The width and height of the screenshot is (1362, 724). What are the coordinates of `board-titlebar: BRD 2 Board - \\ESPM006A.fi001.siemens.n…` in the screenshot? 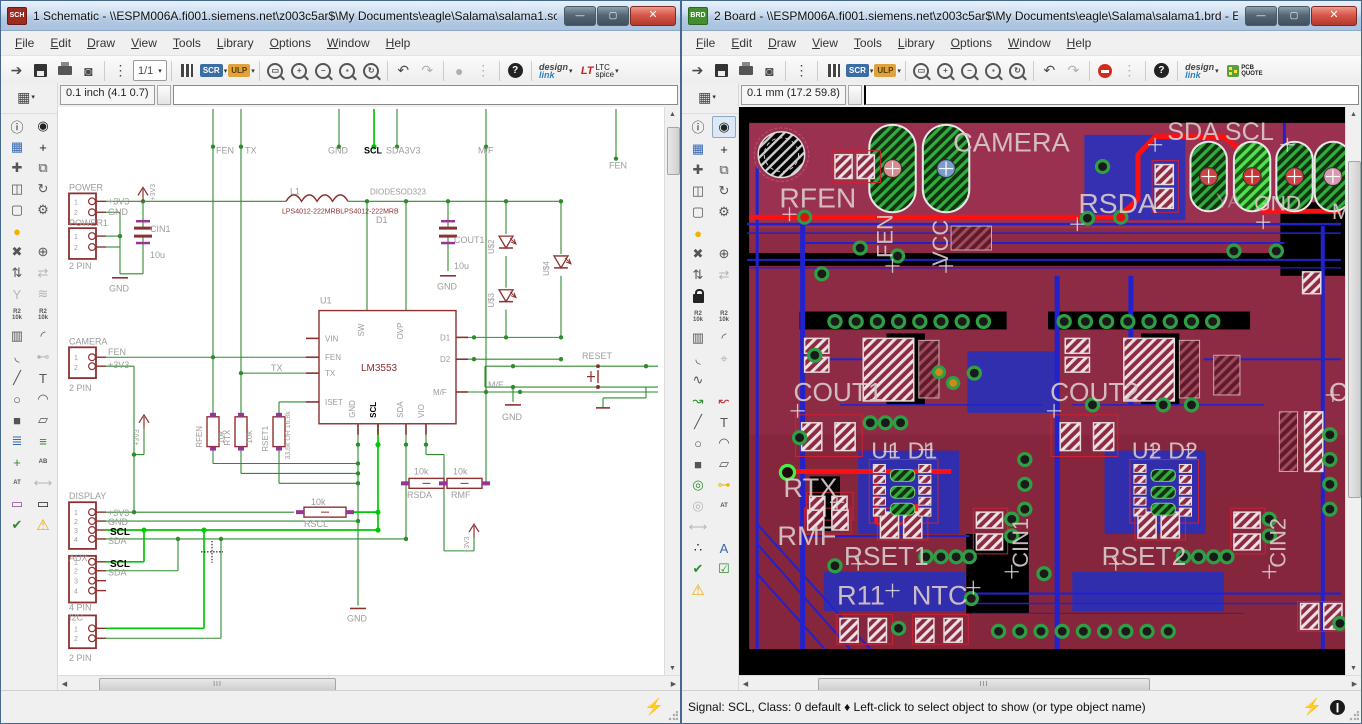 It's located at (1021, 16).